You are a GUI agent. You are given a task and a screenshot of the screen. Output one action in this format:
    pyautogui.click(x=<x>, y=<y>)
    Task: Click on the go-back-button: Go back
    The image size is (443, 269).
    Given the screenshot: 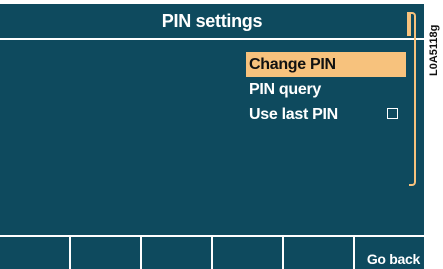 What is the action you would take?
    pyautogui.click(x=389, y=253)
    